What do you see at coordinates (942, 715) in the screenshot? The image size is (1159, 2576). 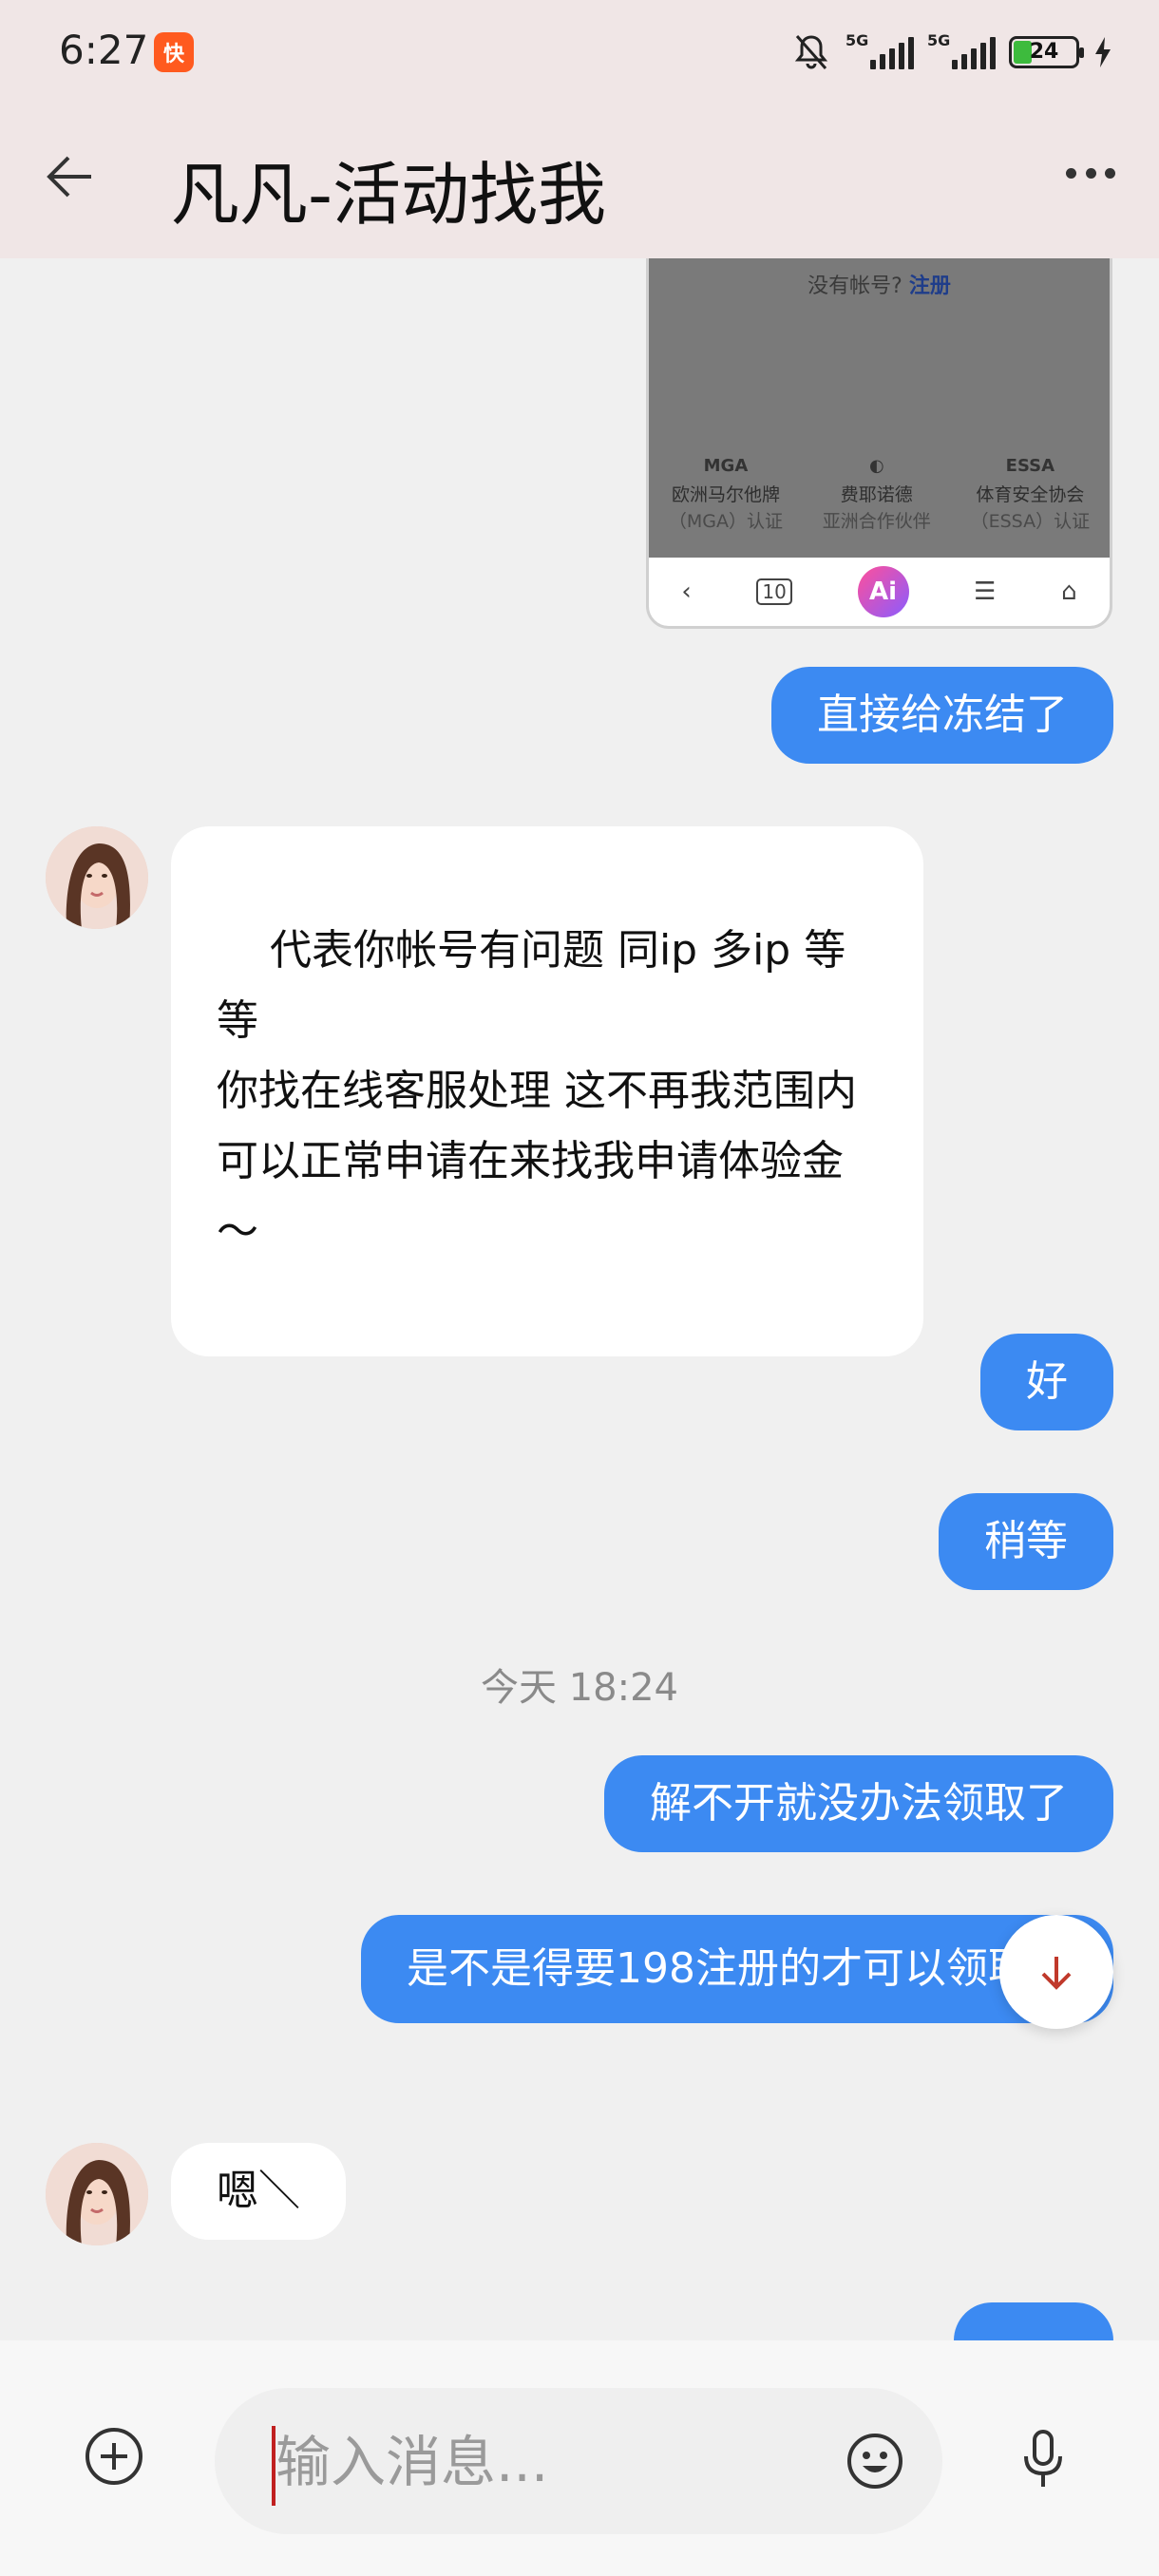 I see `outgoing-message: 直接给冻结了` at bounding box center [942, 715].